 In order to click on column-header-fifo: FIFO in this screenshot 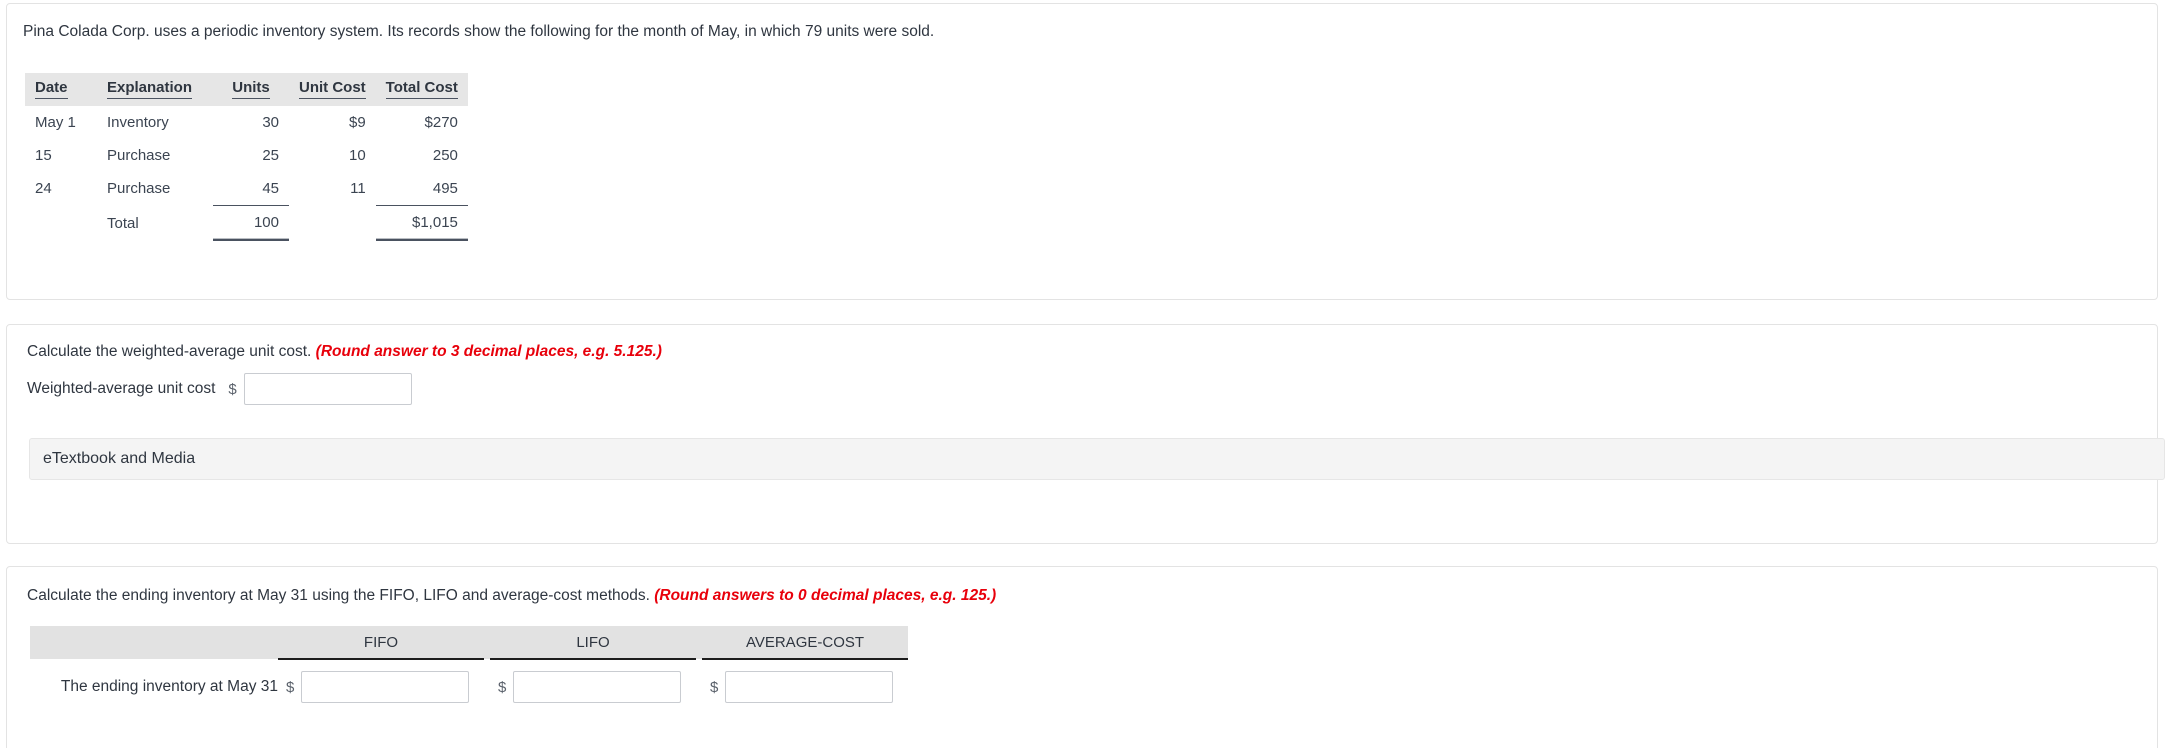, I will do `click(381, 643)`.